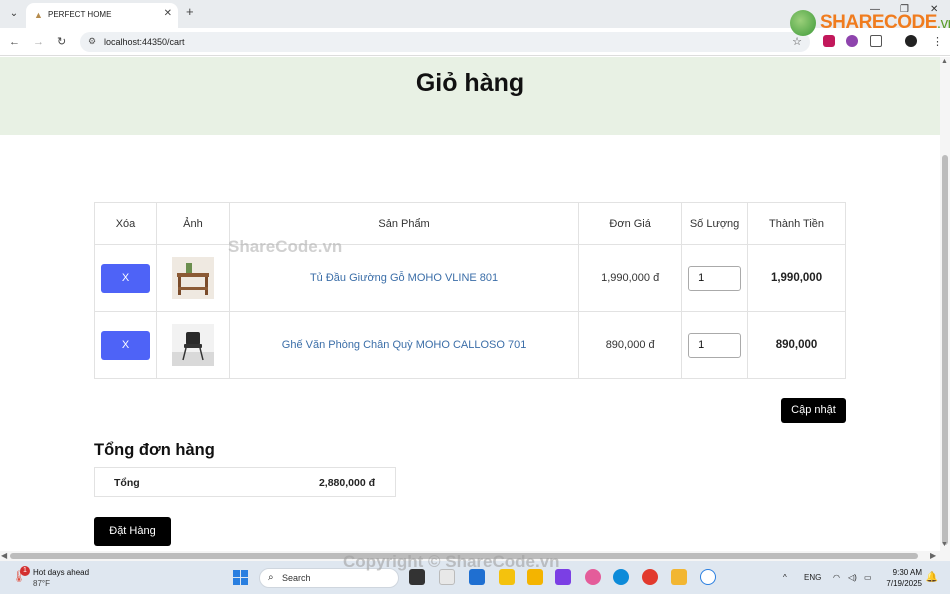 The image size is (950, 594). Describe the element at coordinates (944, 61) in the screenshot. I see `scroll-up-arrow-icon: ▲` at that location.